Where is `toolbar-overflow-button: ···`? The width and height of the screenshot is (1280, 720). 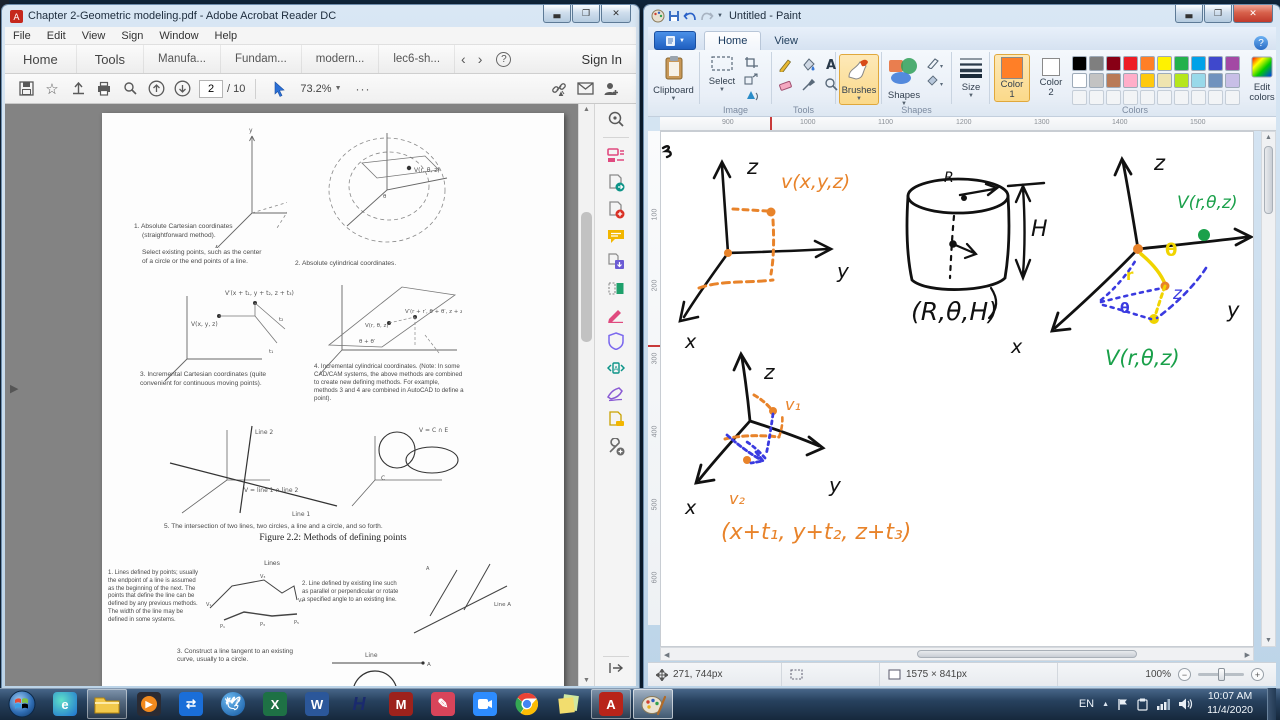 toolbar-overflow-button: ··· is located at coordinates (363, 89).